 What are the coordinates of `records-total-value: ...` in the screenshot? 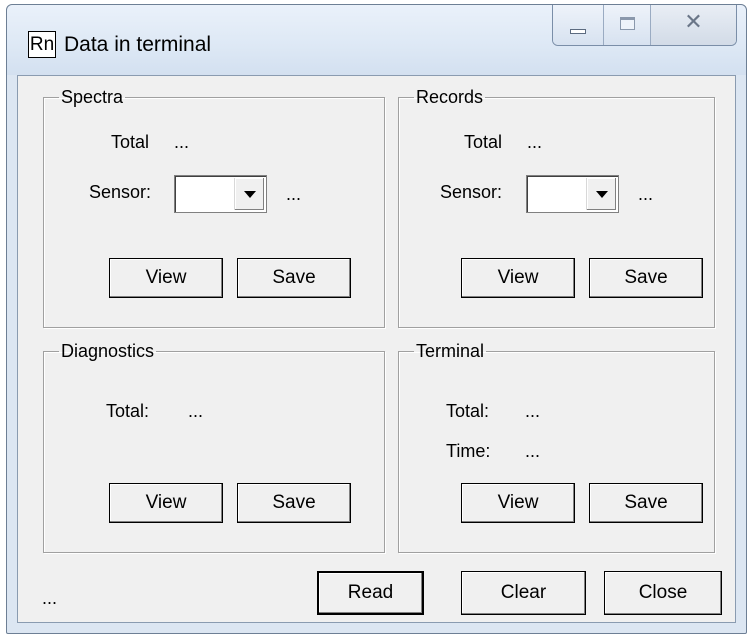 It's located at (535, 142).